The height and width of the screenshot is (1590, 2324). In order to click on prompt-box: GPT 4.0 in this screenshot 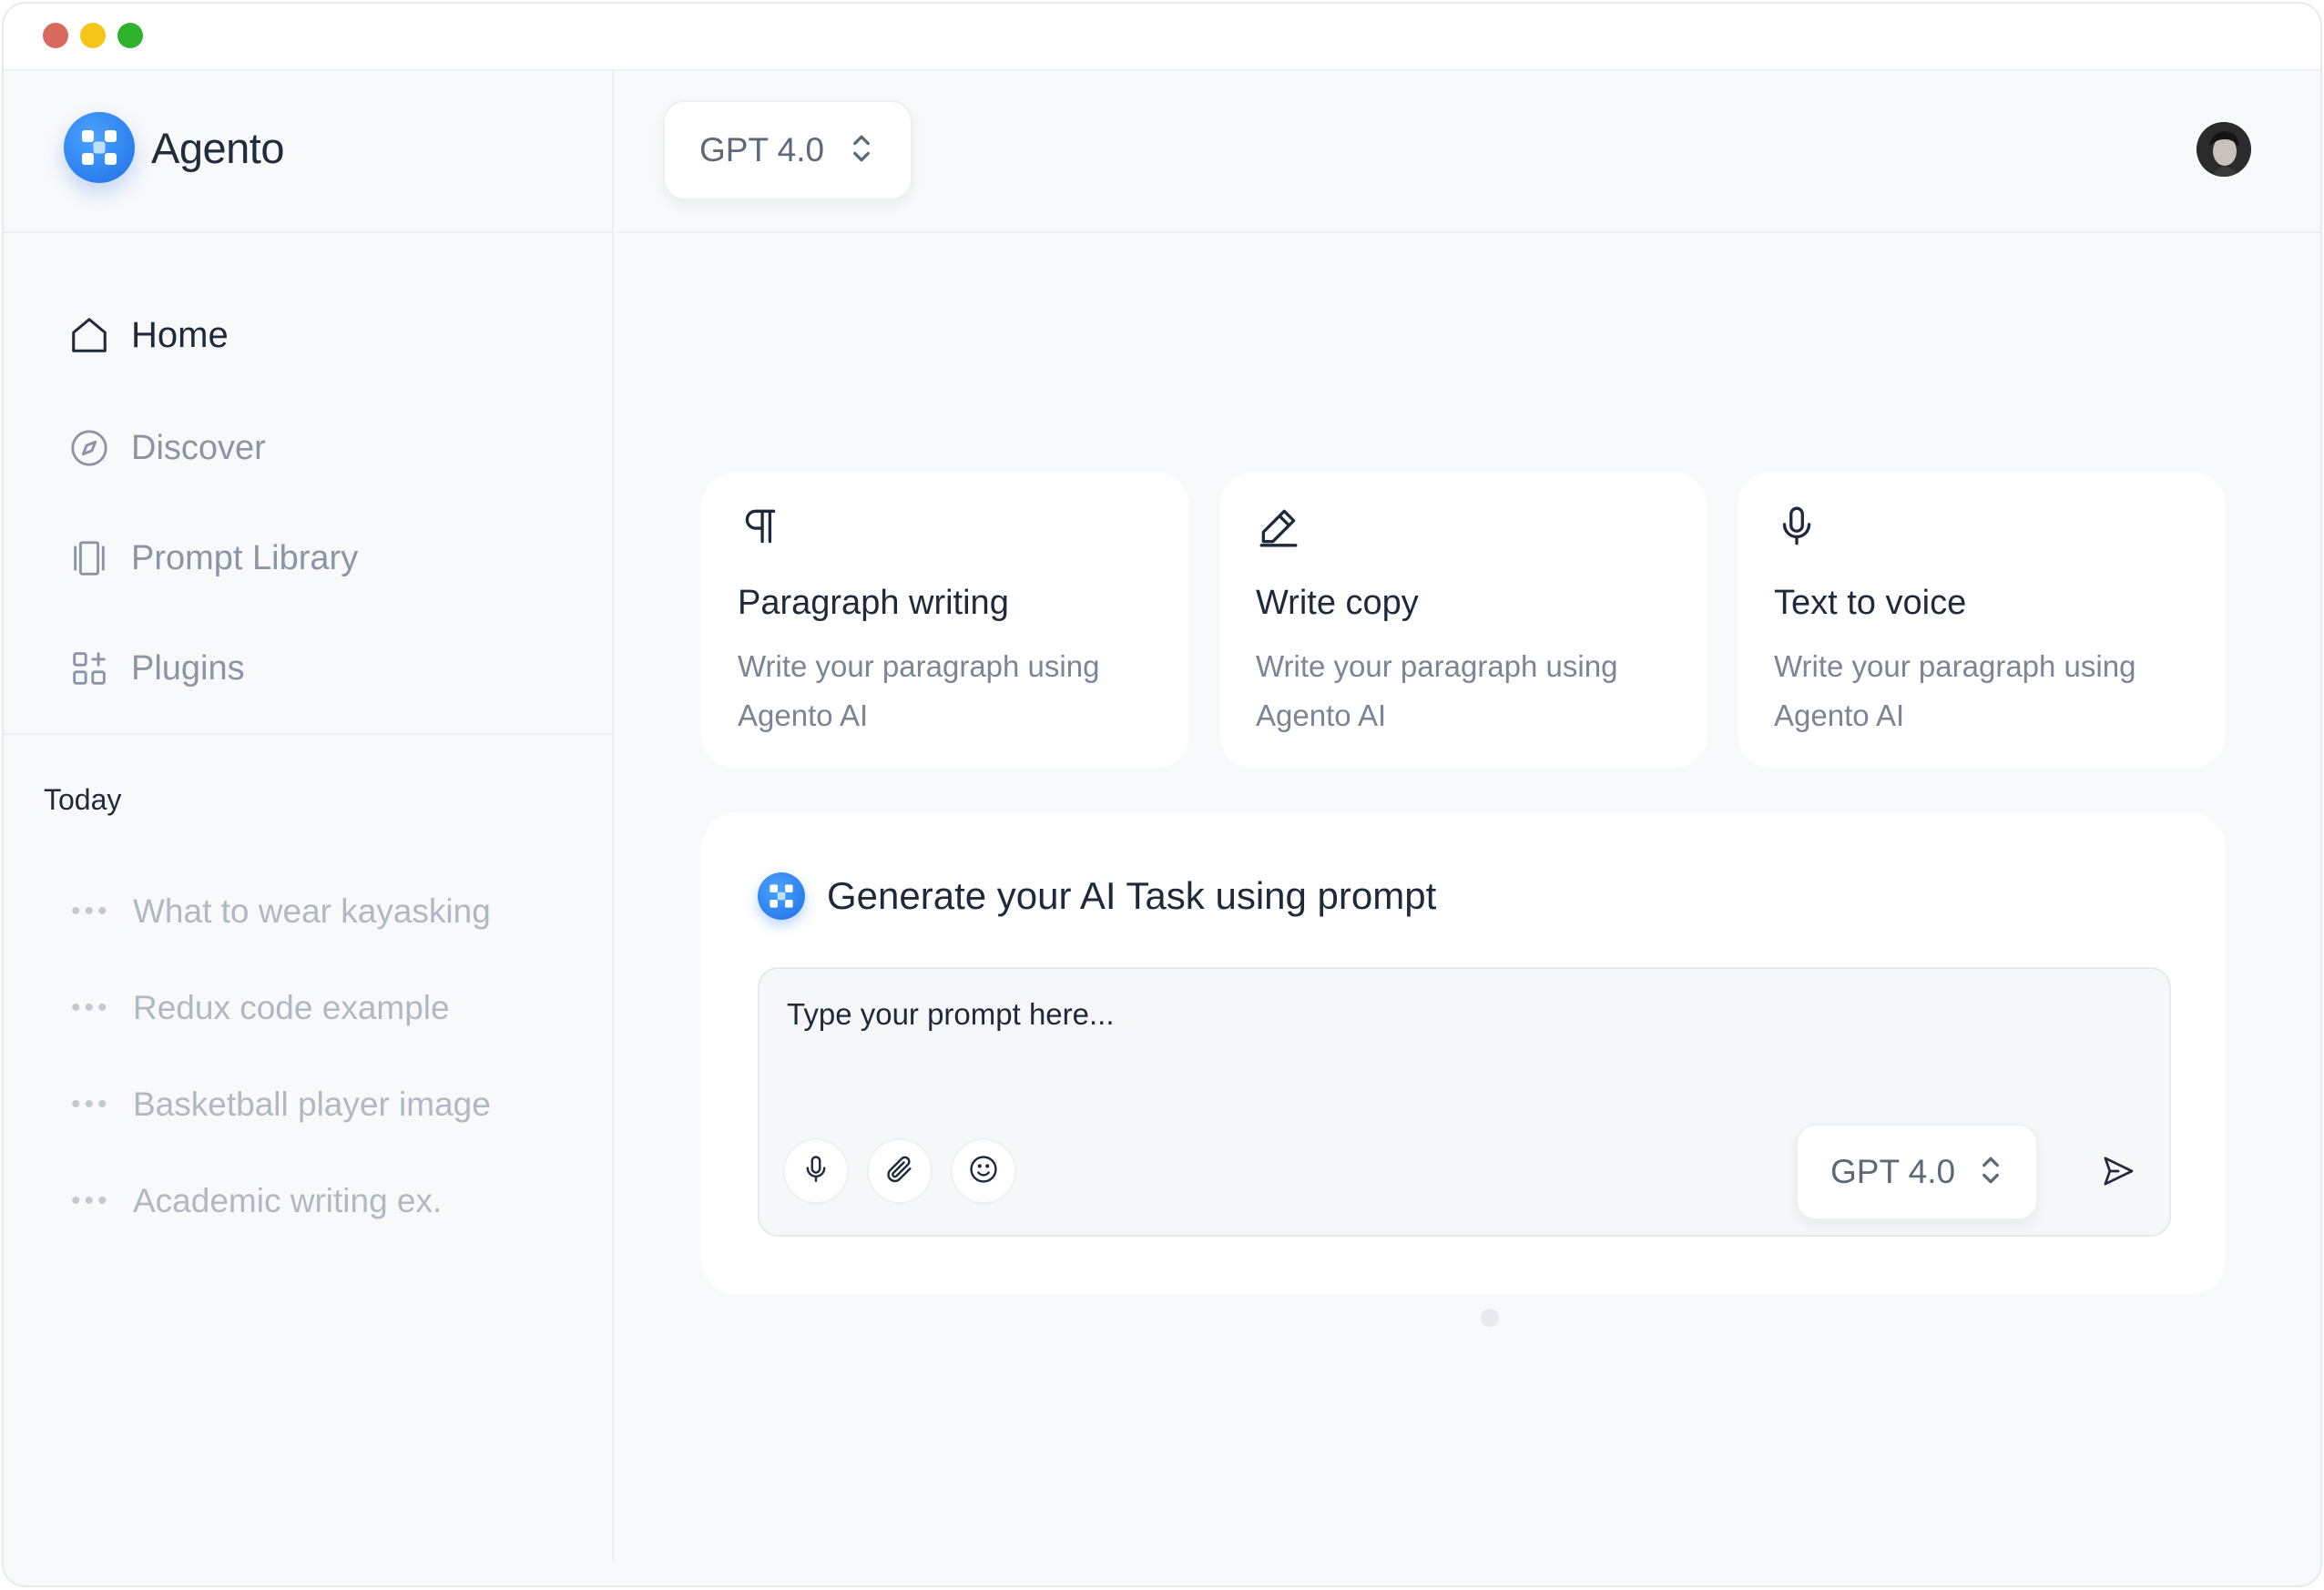, I will do `click(1464, 1102)`.